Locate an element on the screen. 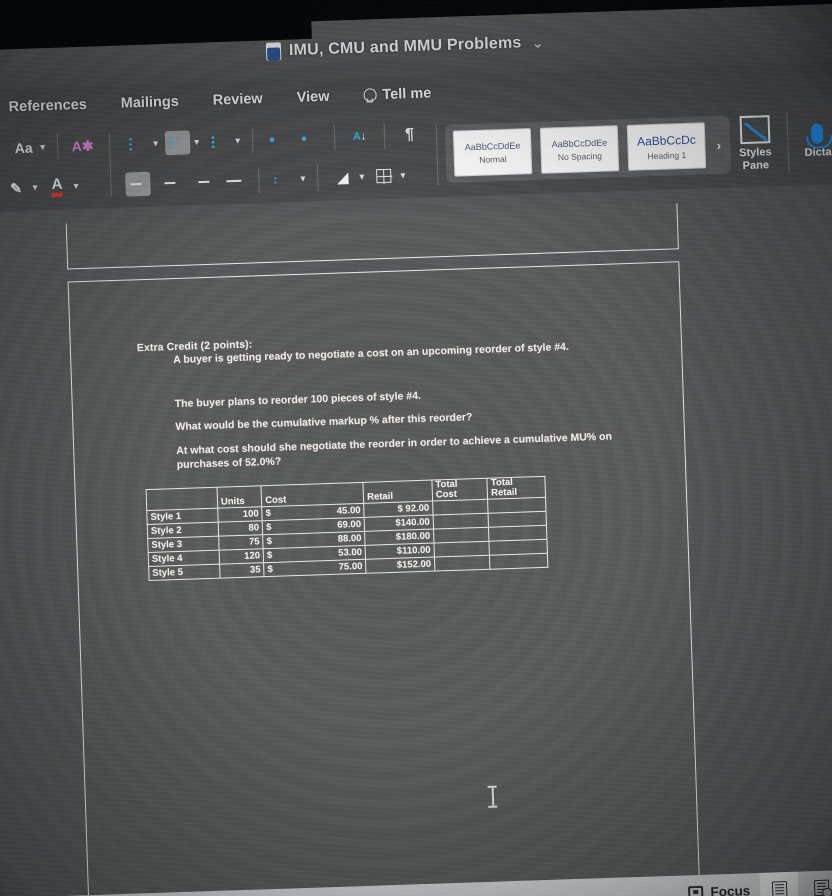 Image resolution: width=832 pixels, height=896 pixels. tell-me-button: Tell me is located at coordinates (397, 94).